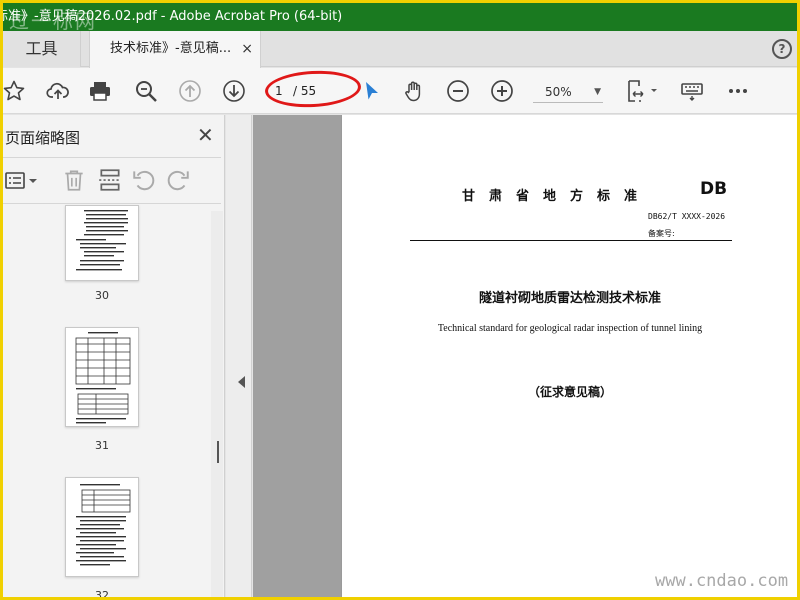 The image size is (800, 600). I want to click on panel-close-icon: ✕, so click(205, 135).